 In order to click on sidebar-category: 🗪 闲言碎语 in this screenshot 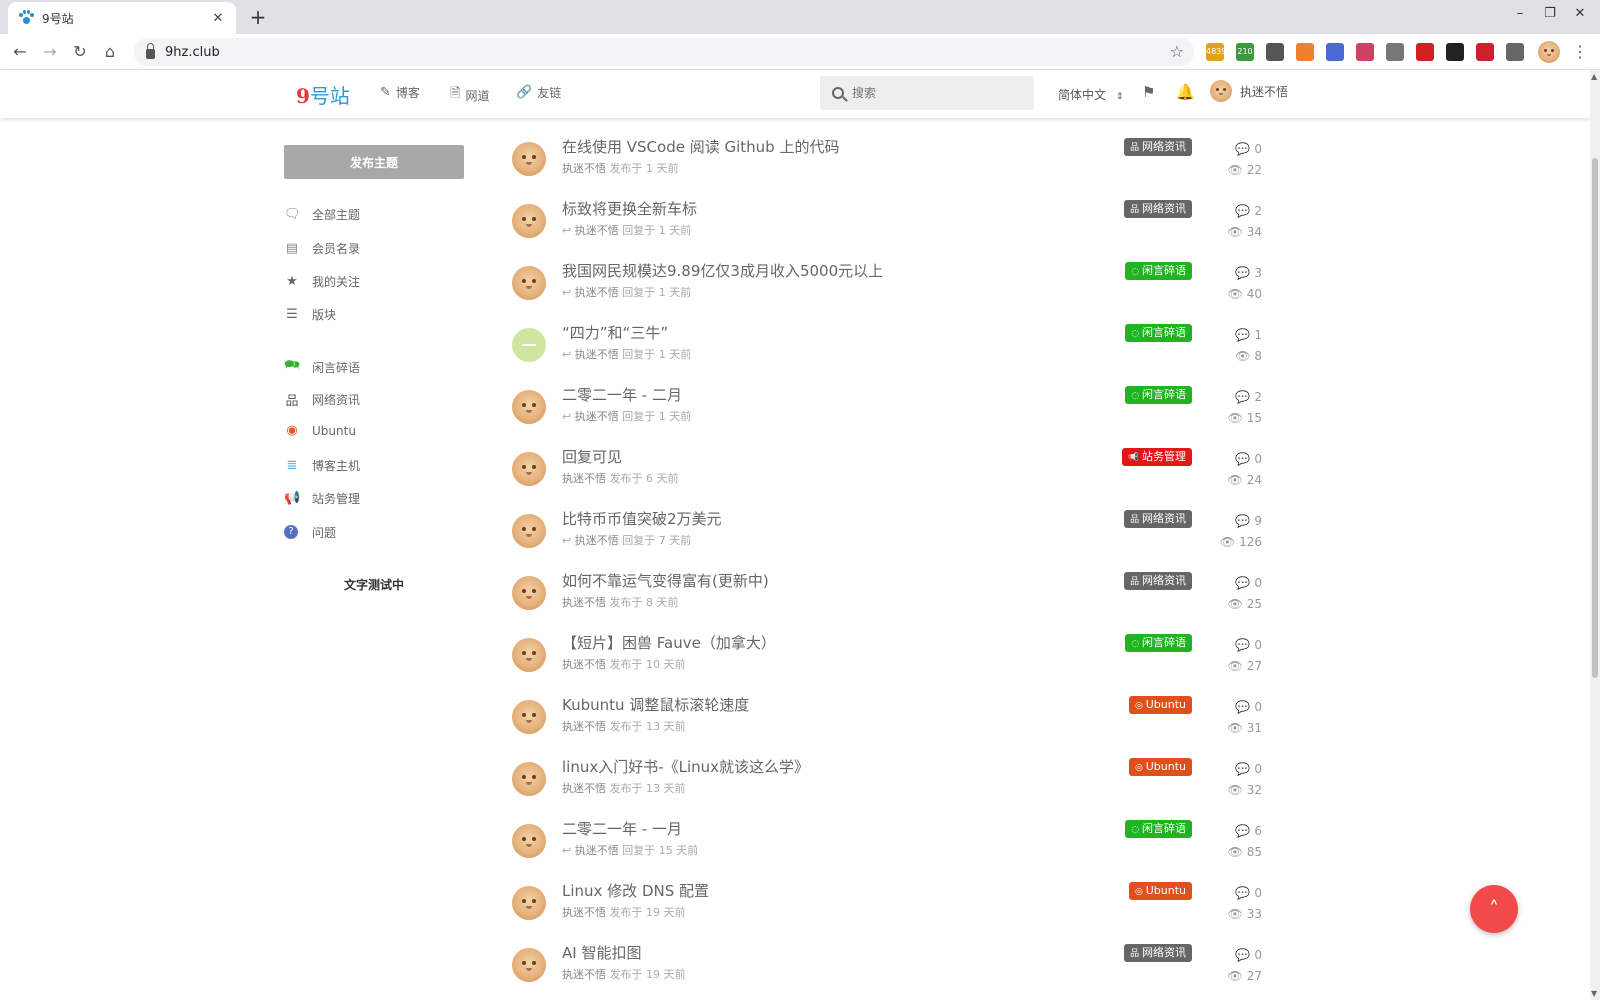, I will do `click(322, 367)`.